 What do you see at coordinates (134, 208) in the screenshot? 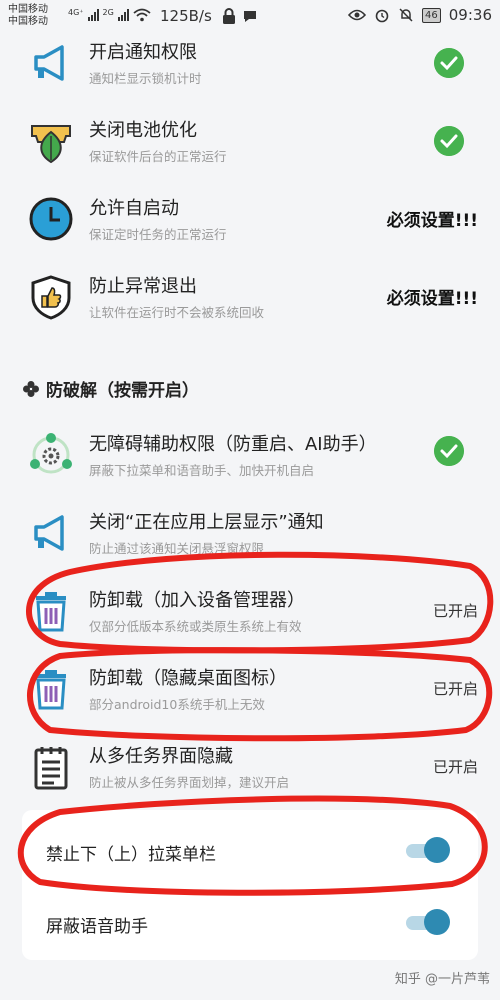
I see `row-title: 允许自启动` at bounding box center [134, 208].